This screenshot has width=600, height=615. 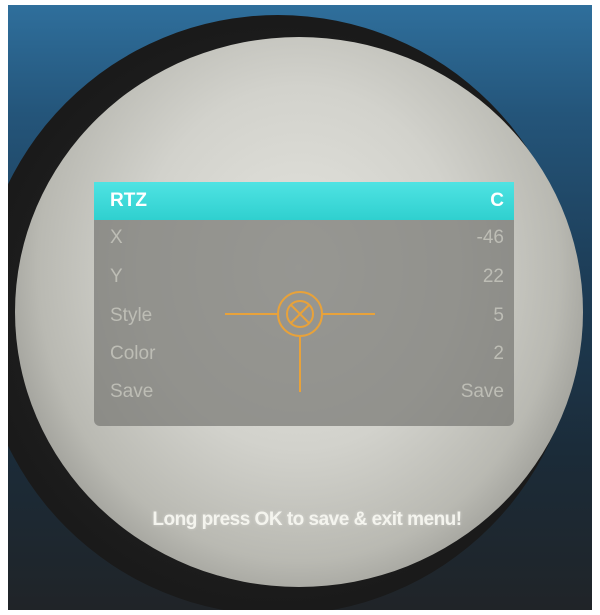 I want to click on menu-item-value: Save, so click(x=482, y=391).